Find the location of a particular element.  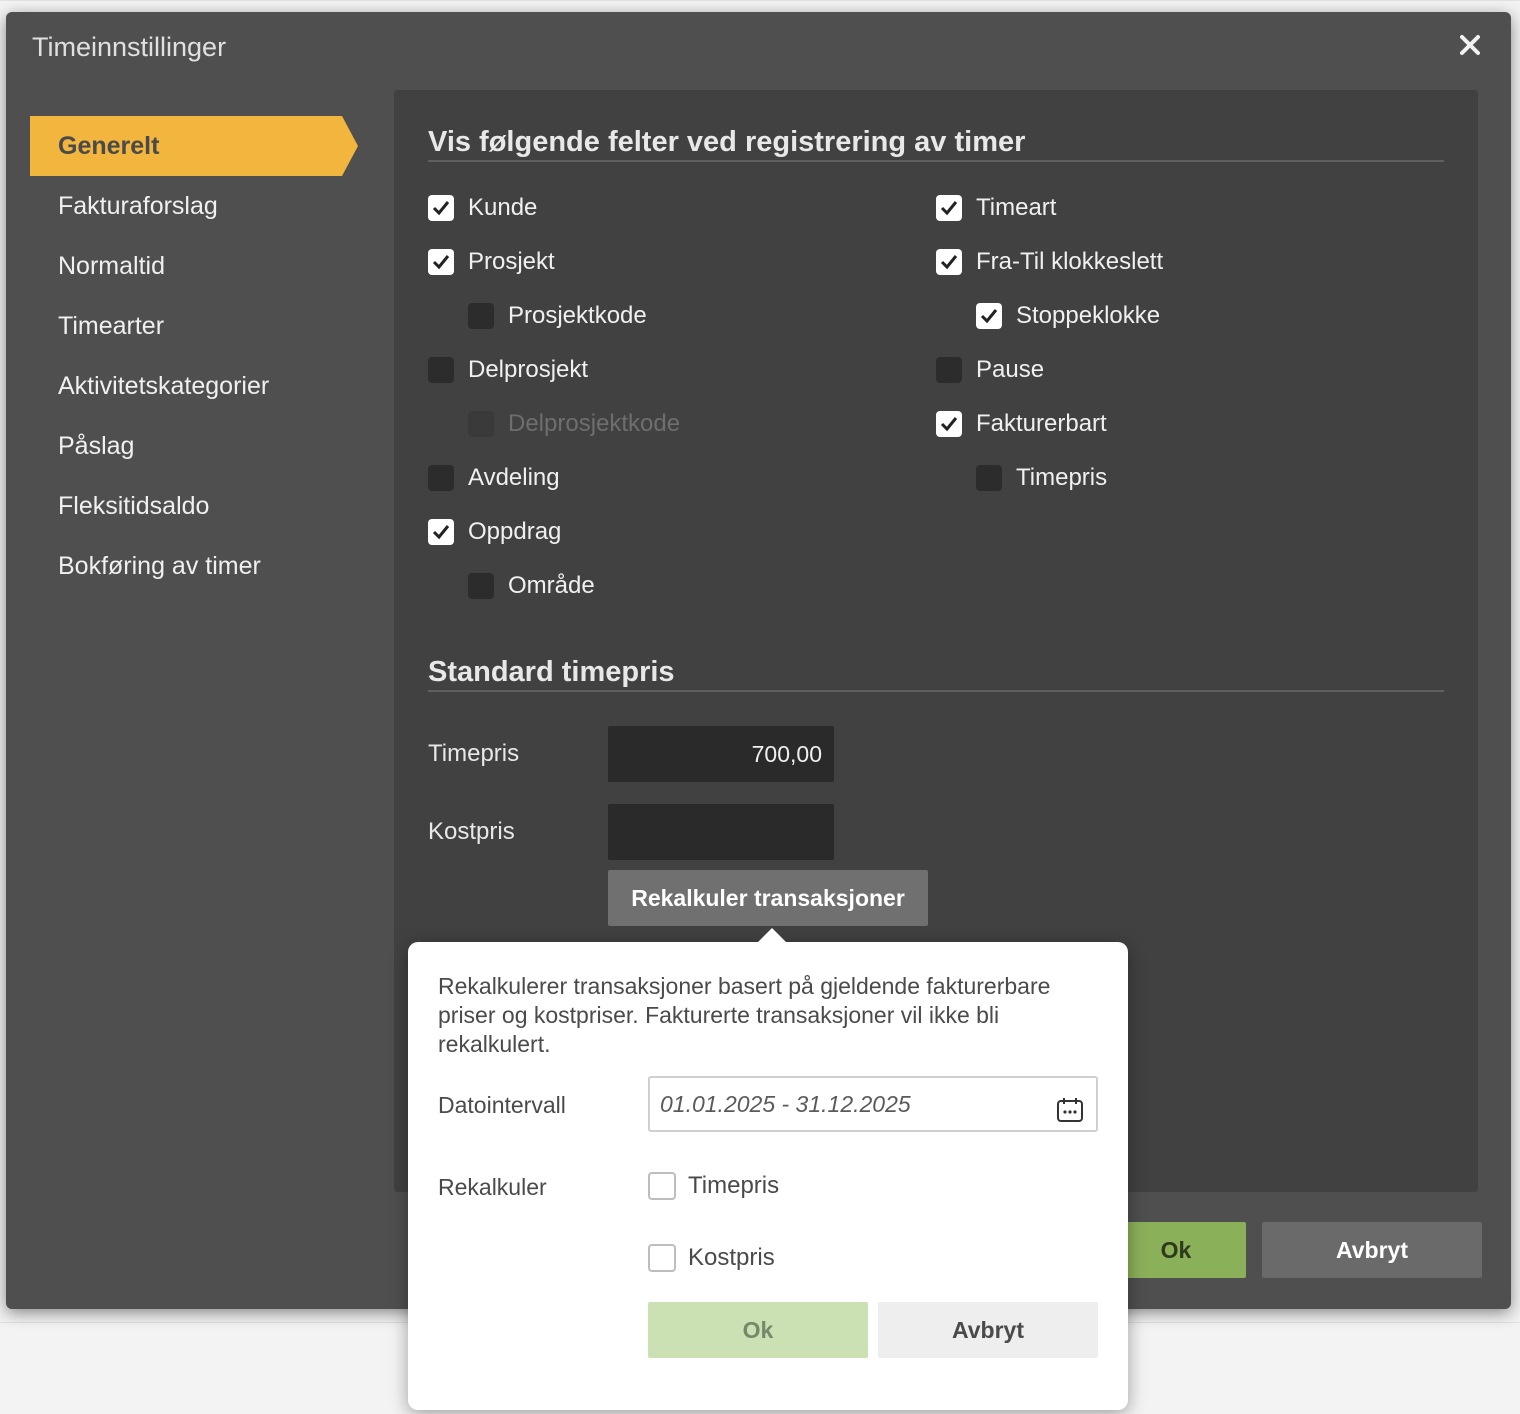

recalc-timepris-checkbox: Timepris is located at coordinates (713, 1186).